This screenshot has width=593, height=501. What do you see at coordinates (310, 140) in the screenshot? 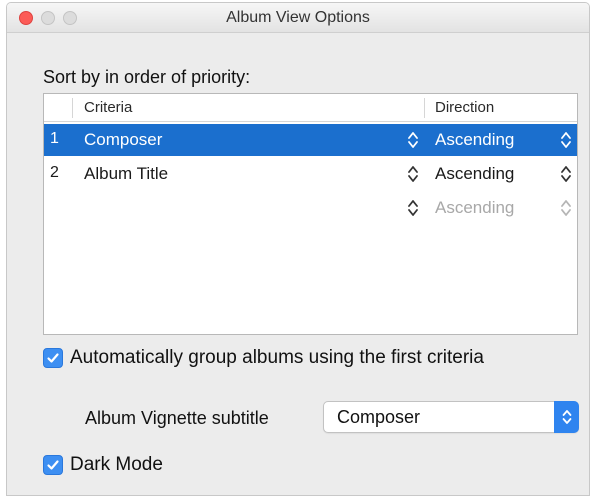
I see `table-row: 1 Composer Ascending` at bounding box center [310, 140].